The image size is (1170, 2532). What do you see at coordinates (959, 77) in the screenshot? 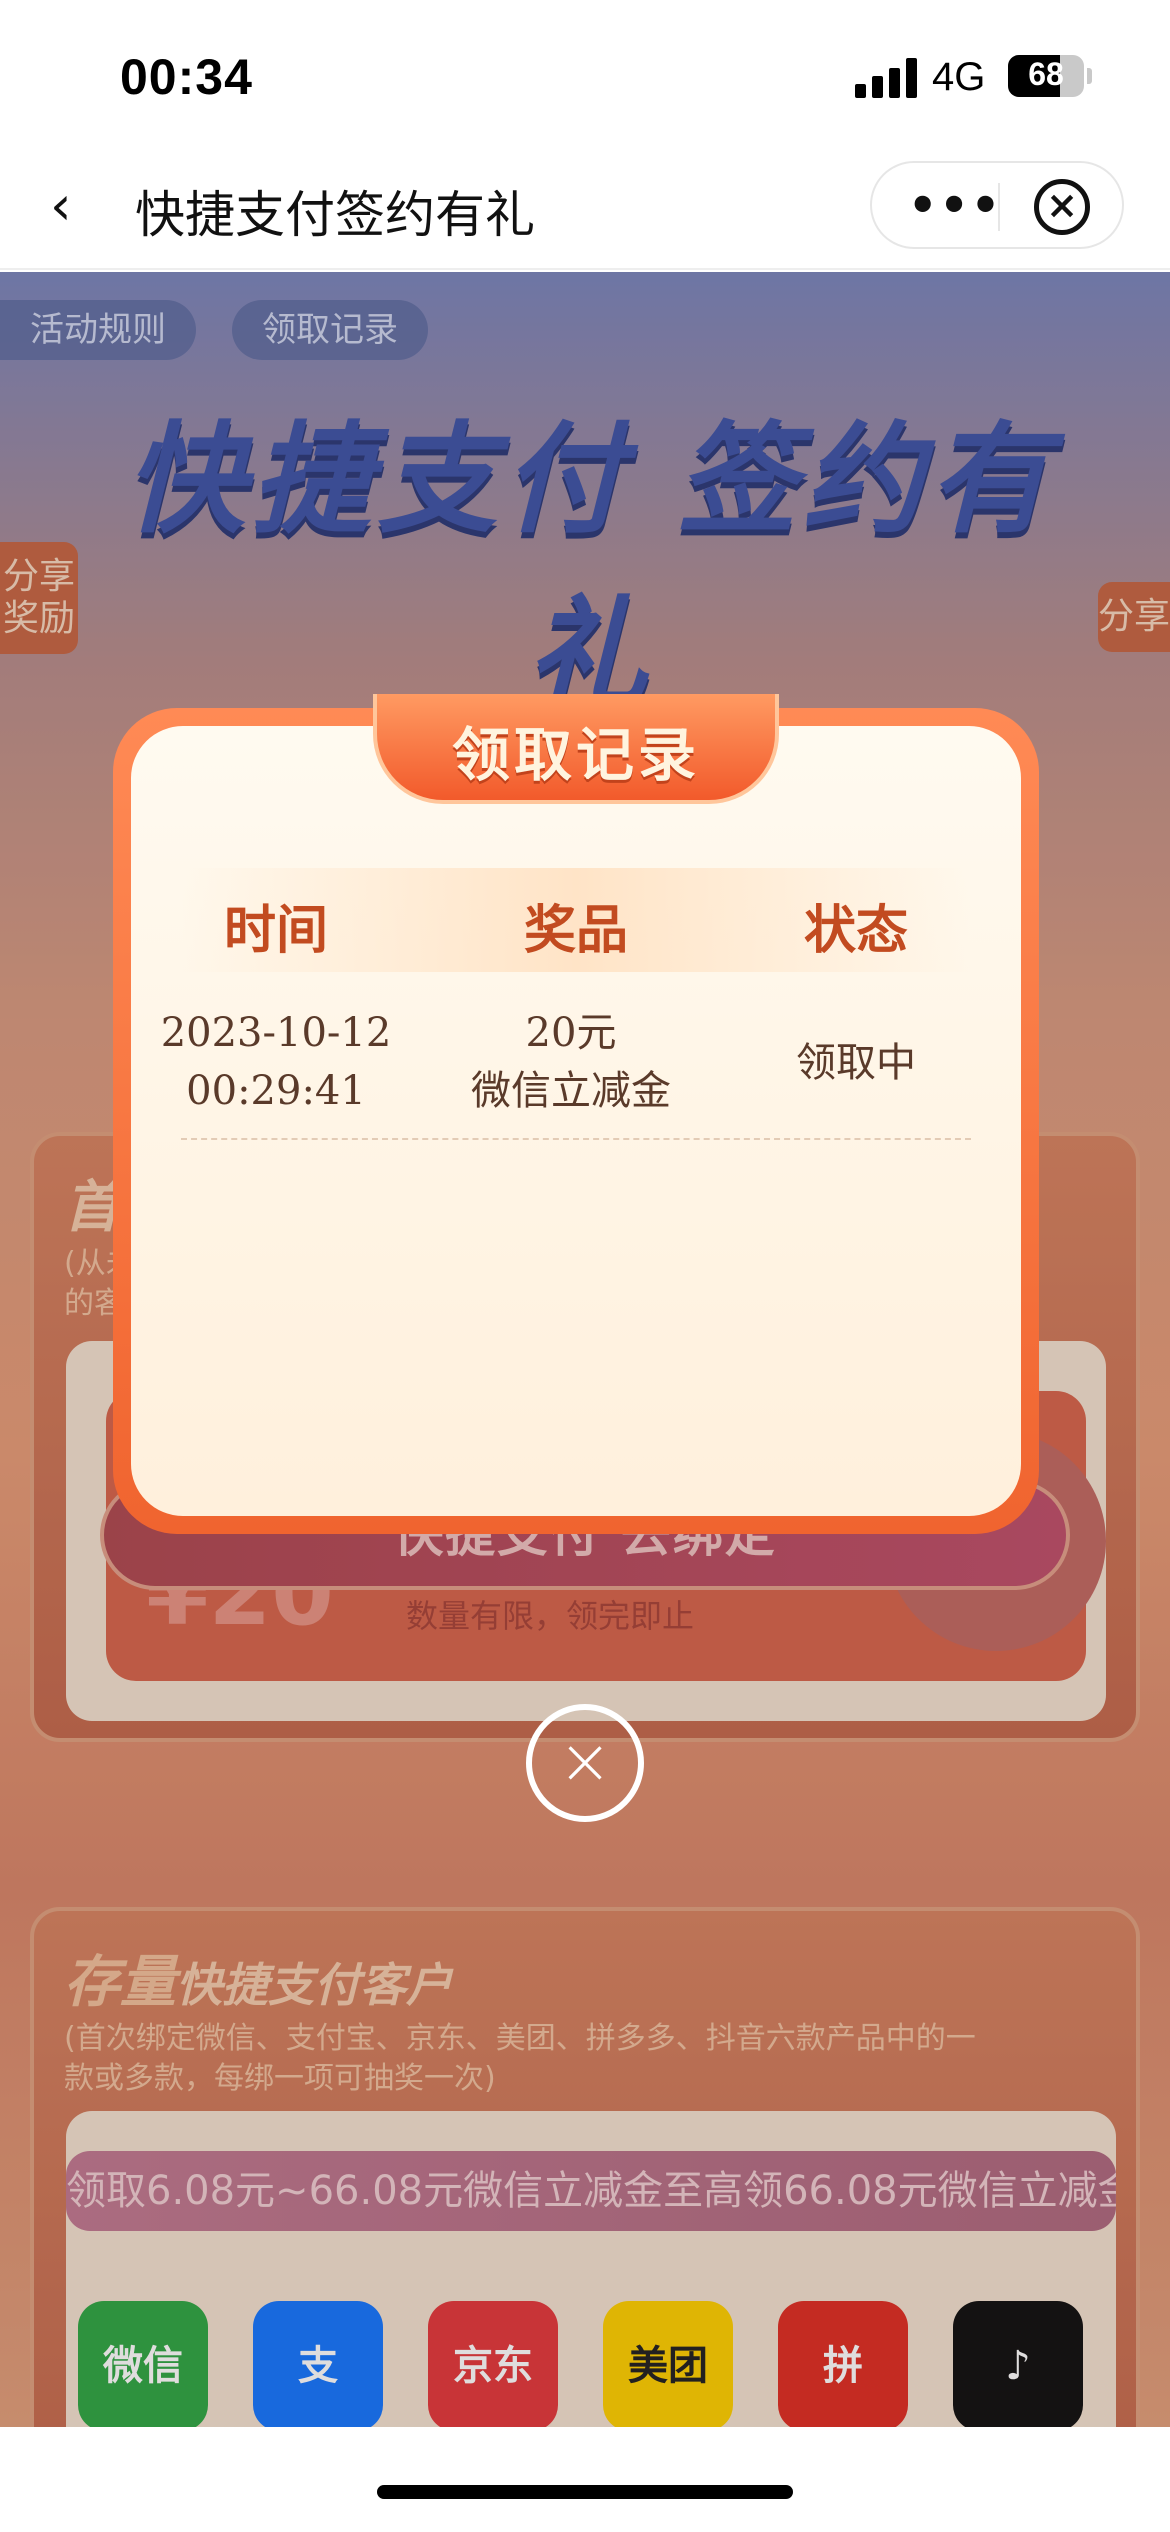
I see `network-type: 4G` at bounding box center [959, 77].